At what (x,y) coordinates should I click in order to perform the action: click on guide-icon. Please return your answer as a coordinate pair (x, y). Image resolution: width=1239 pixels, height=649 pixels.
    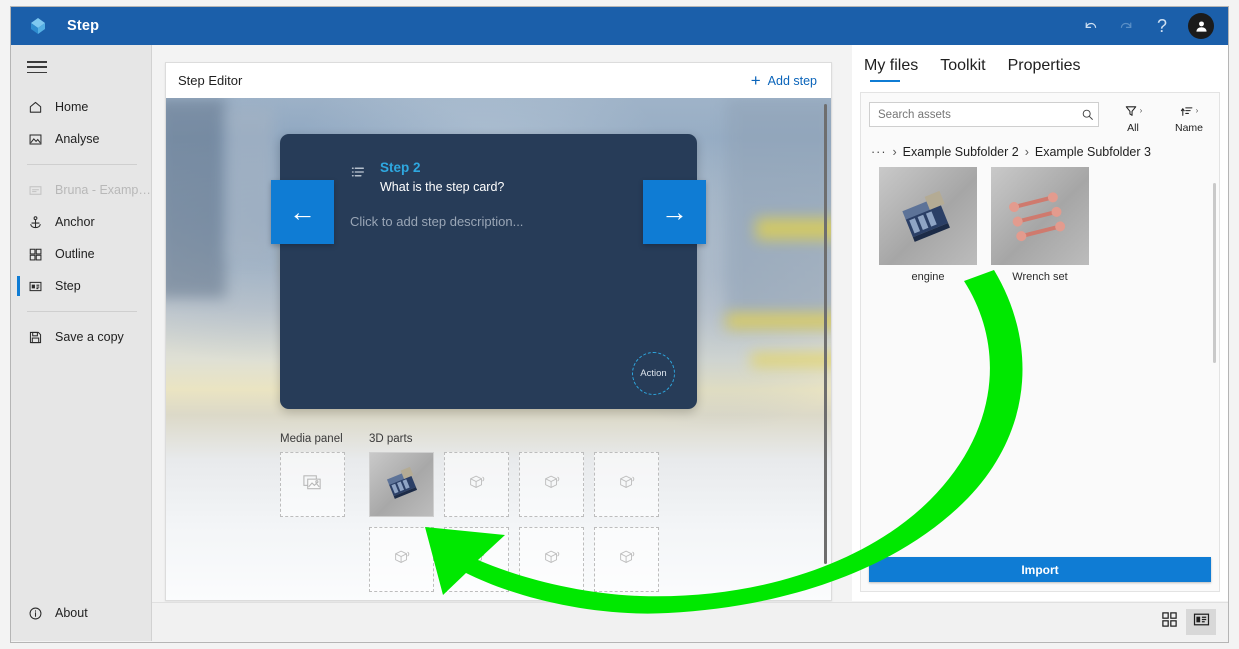
    Looking at the image, I should click on (35, 190).